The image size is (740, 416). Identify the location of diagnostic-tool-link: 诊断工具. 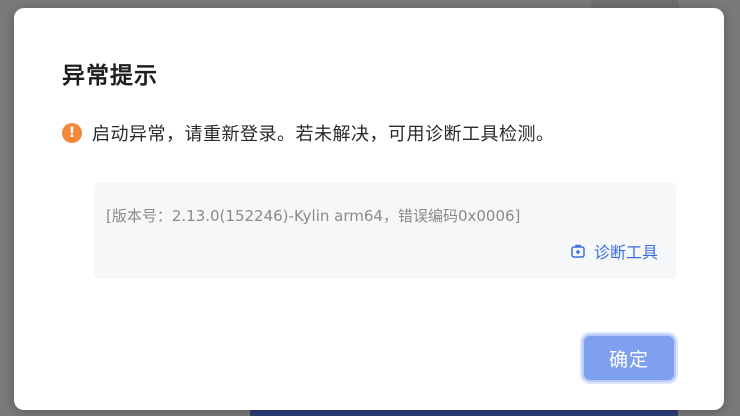
(614, 251).